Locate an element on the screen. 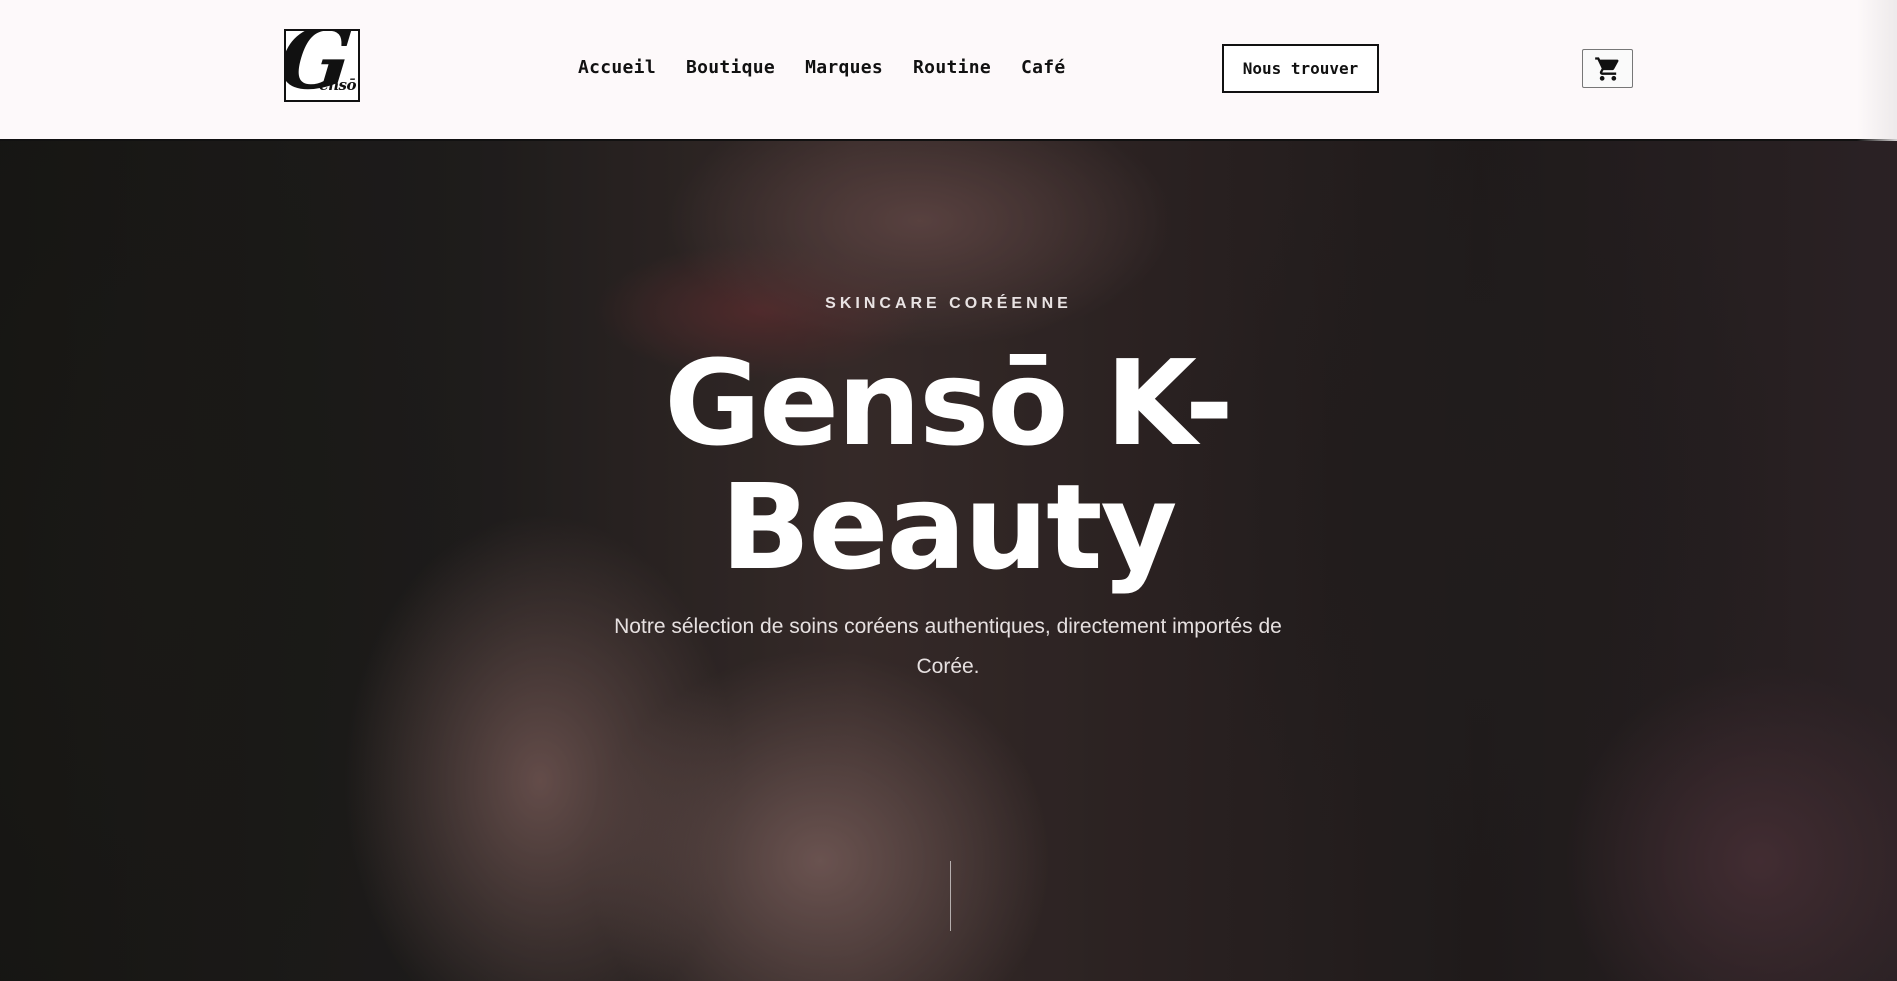  nav-item-cafe: Café is located at coordinates (1043, 67).